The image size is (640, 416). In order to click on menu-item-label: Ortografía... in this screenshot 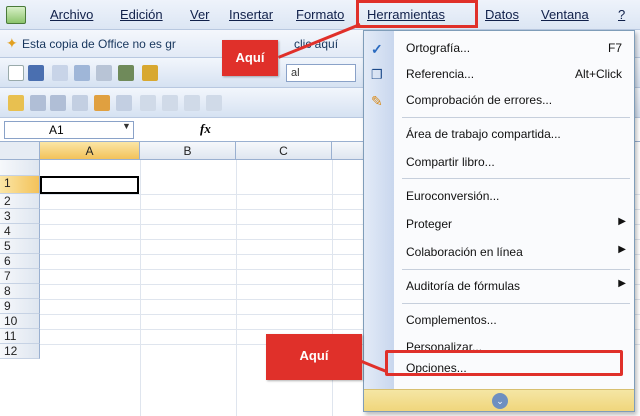, I will do `click(438, 48)`.